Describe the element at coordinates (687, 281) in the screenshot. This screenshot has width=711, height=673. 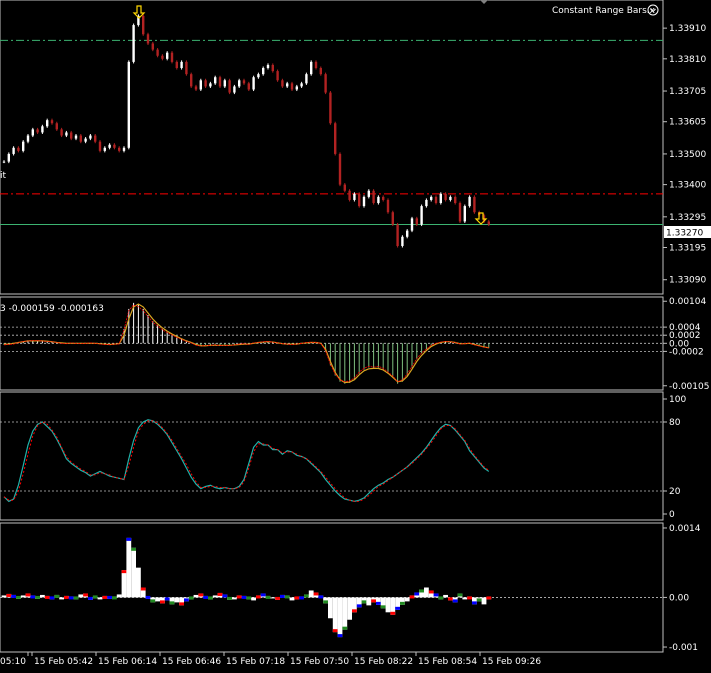
I see `price-tick-label: 1.33090` at that location.